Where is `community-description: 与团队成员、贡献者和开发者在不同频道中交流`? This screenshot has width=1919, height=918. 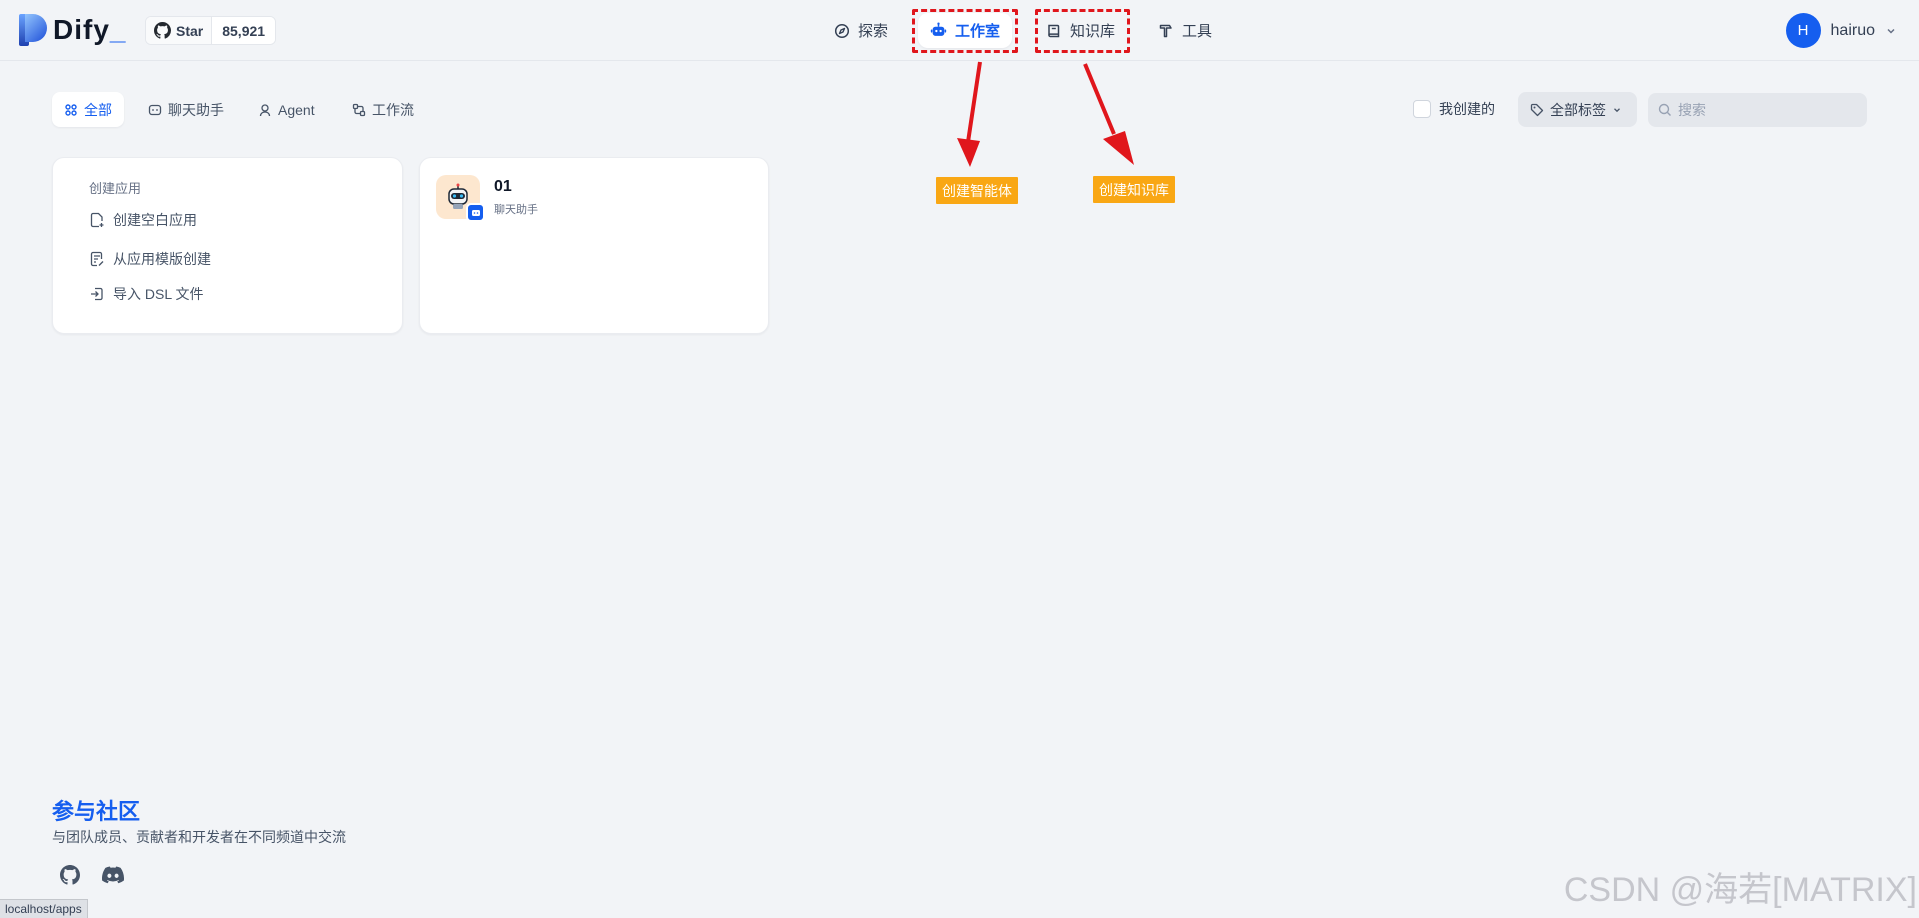 community-description: 与团队成员、贡献者和开发者在不同频道中交流 is located at coordinates (199, 837).